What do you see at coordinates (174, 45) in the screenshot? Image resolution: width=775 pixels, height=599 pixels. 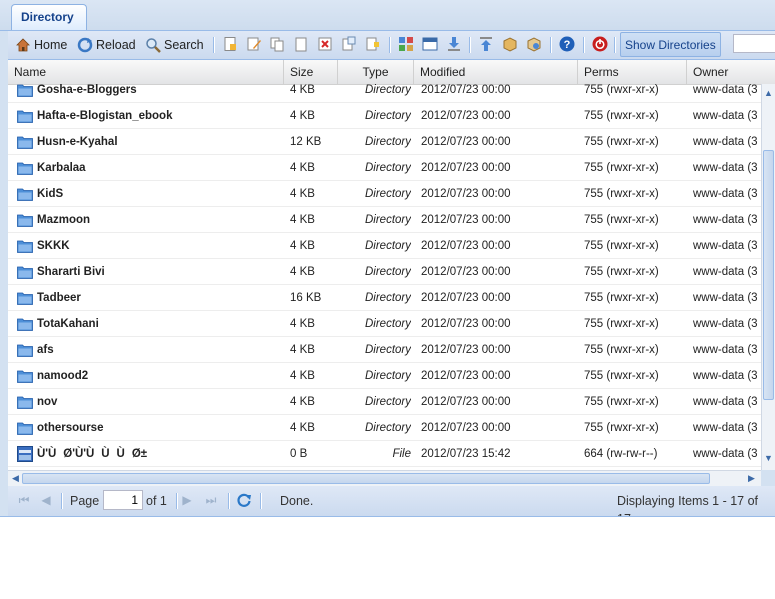 I see `search-button: Search` at bounding box center [174, 45].